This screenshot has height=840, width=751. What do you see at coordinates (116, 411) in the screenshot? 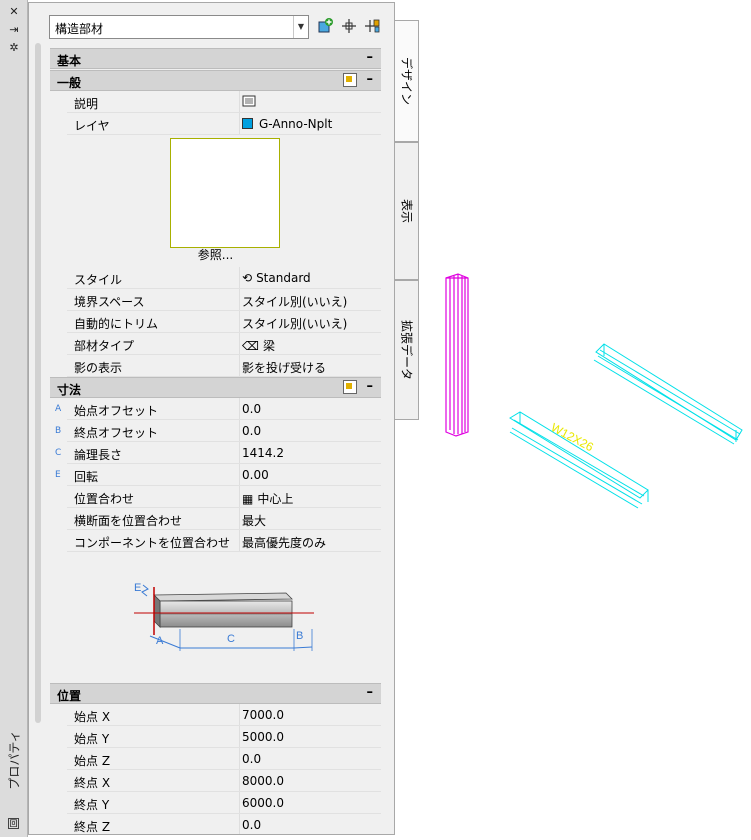
I see `prop-label: 始点オフセット` at bounding box center [116, 411].